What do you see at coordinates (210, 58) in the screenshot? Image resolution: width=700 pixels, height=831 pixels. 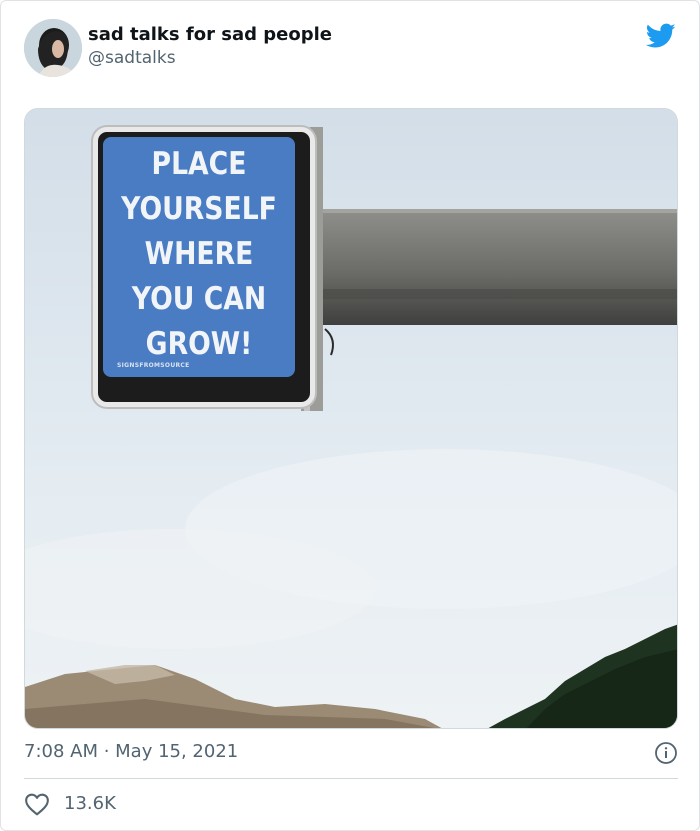 I see `author-handle: @sadtalks` at bounding box center [210, 58].